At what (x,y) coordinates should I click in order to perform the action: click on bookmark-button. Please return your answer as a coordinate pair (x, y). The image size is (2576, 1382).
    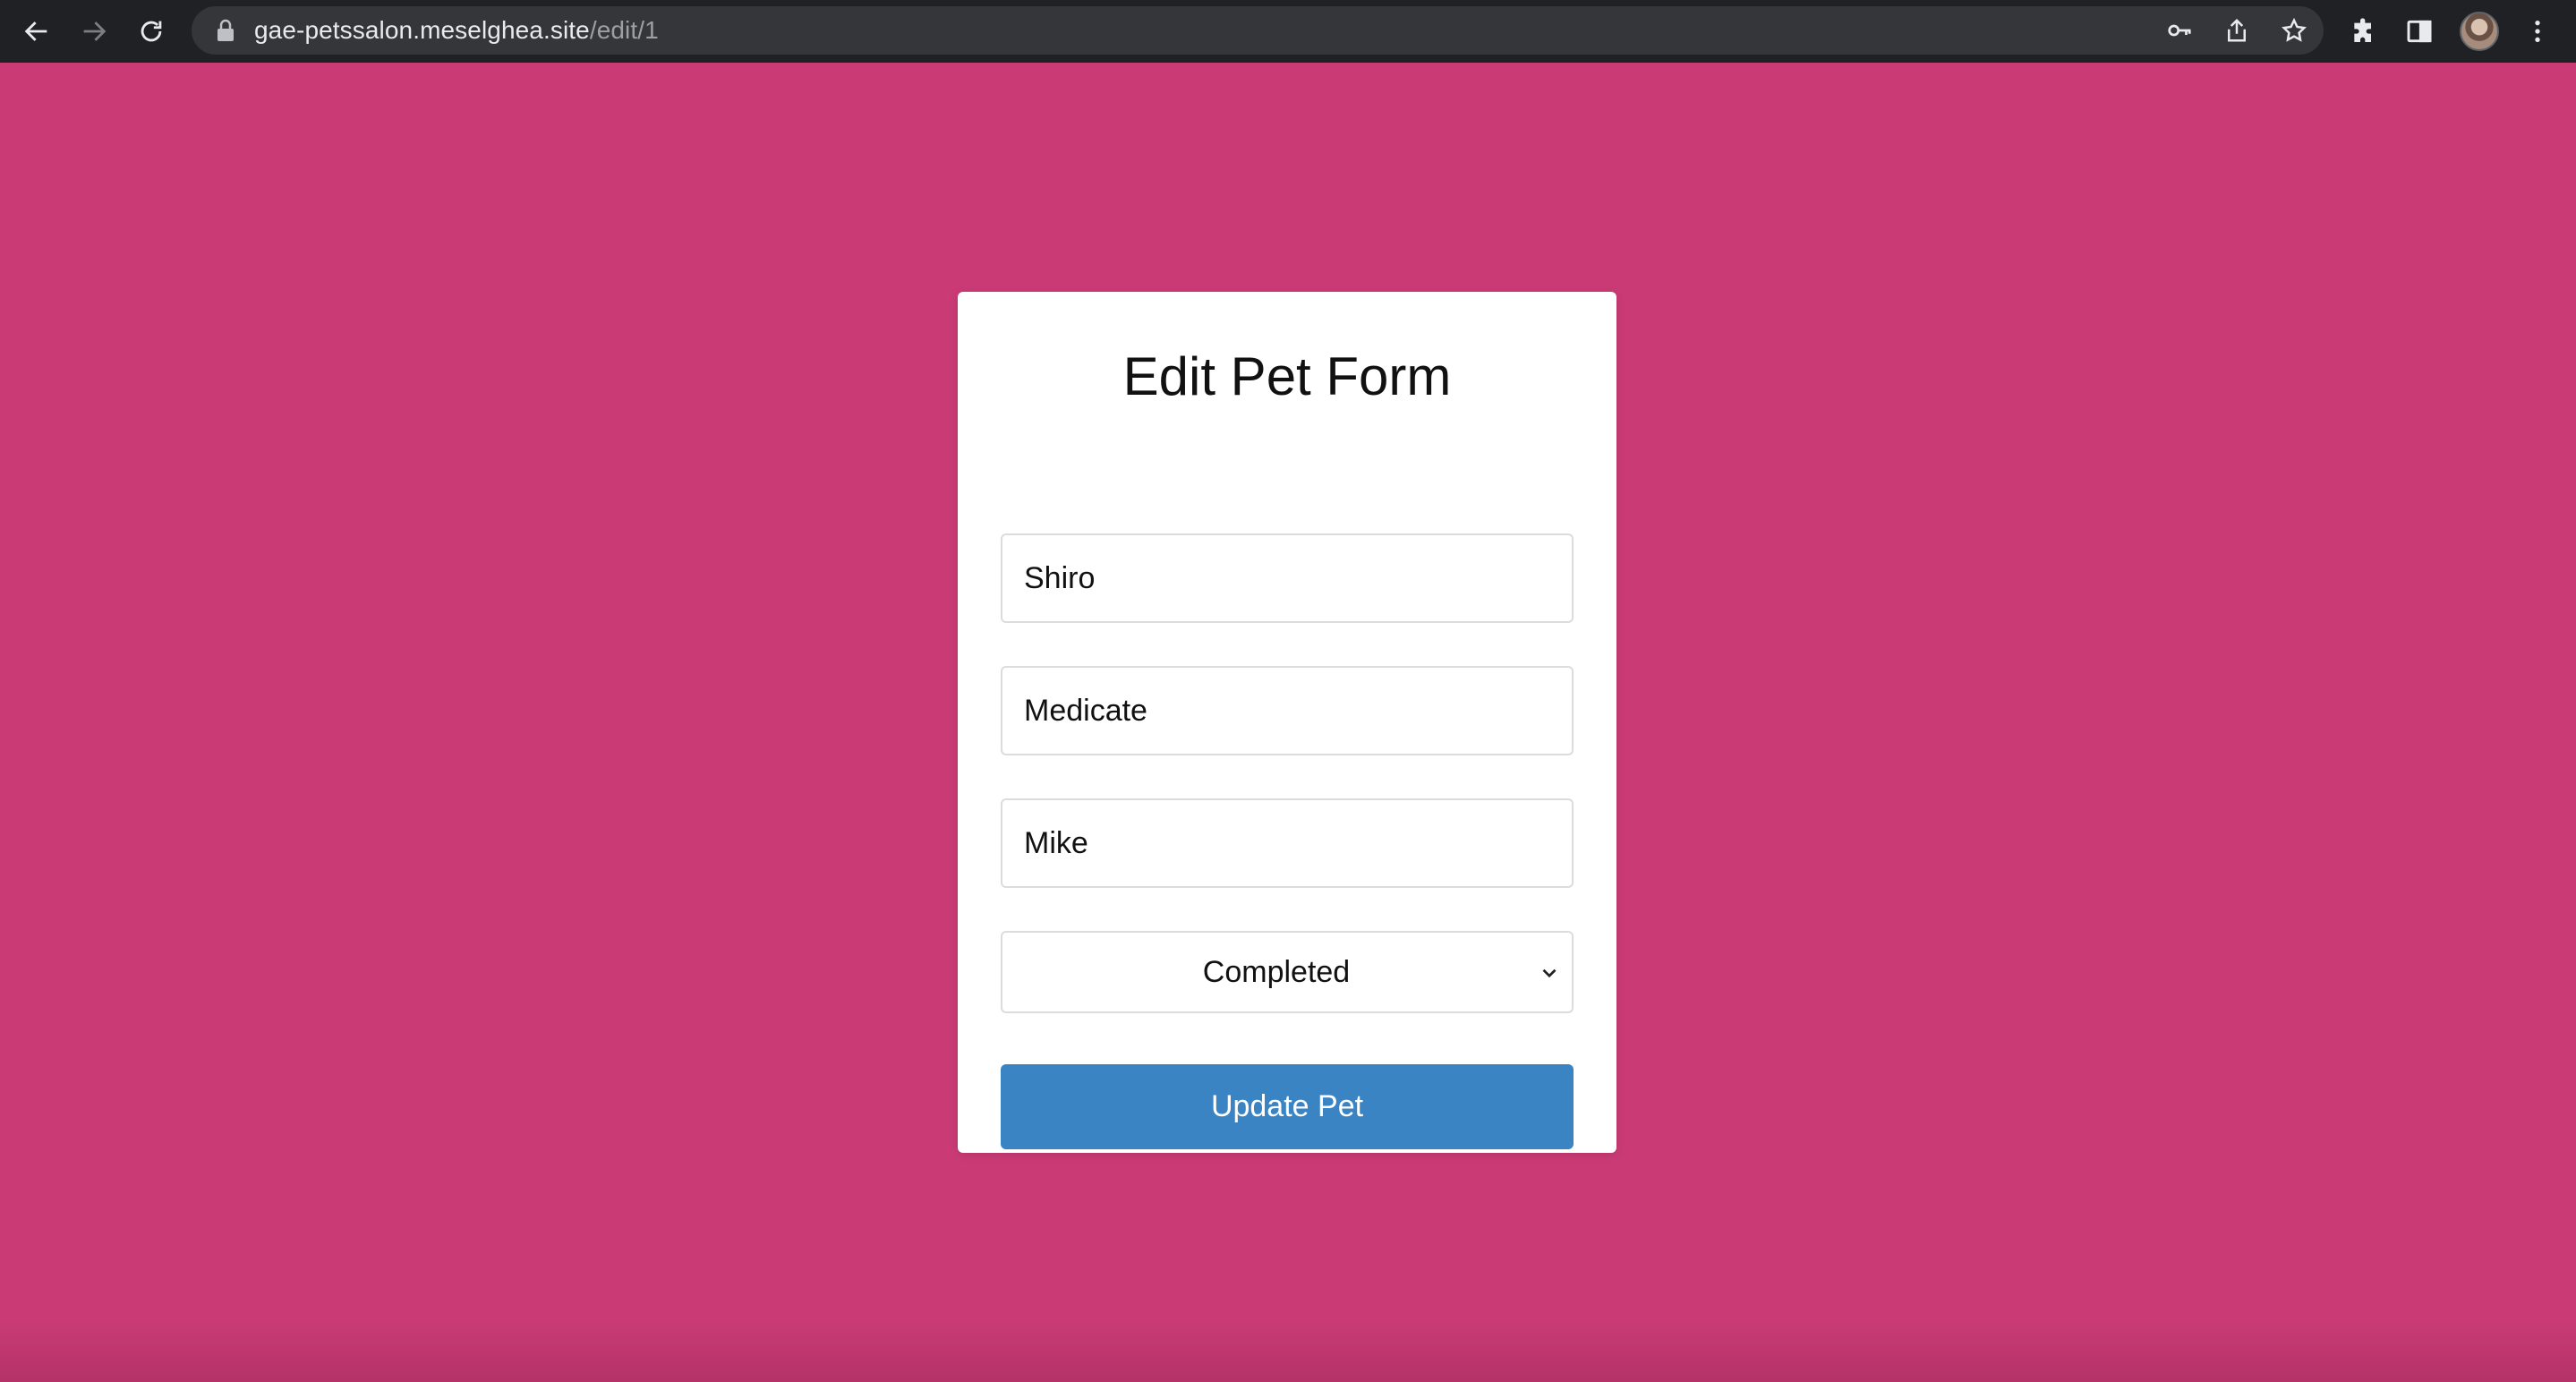
    Looking at the image, I should click on (2294, 31).